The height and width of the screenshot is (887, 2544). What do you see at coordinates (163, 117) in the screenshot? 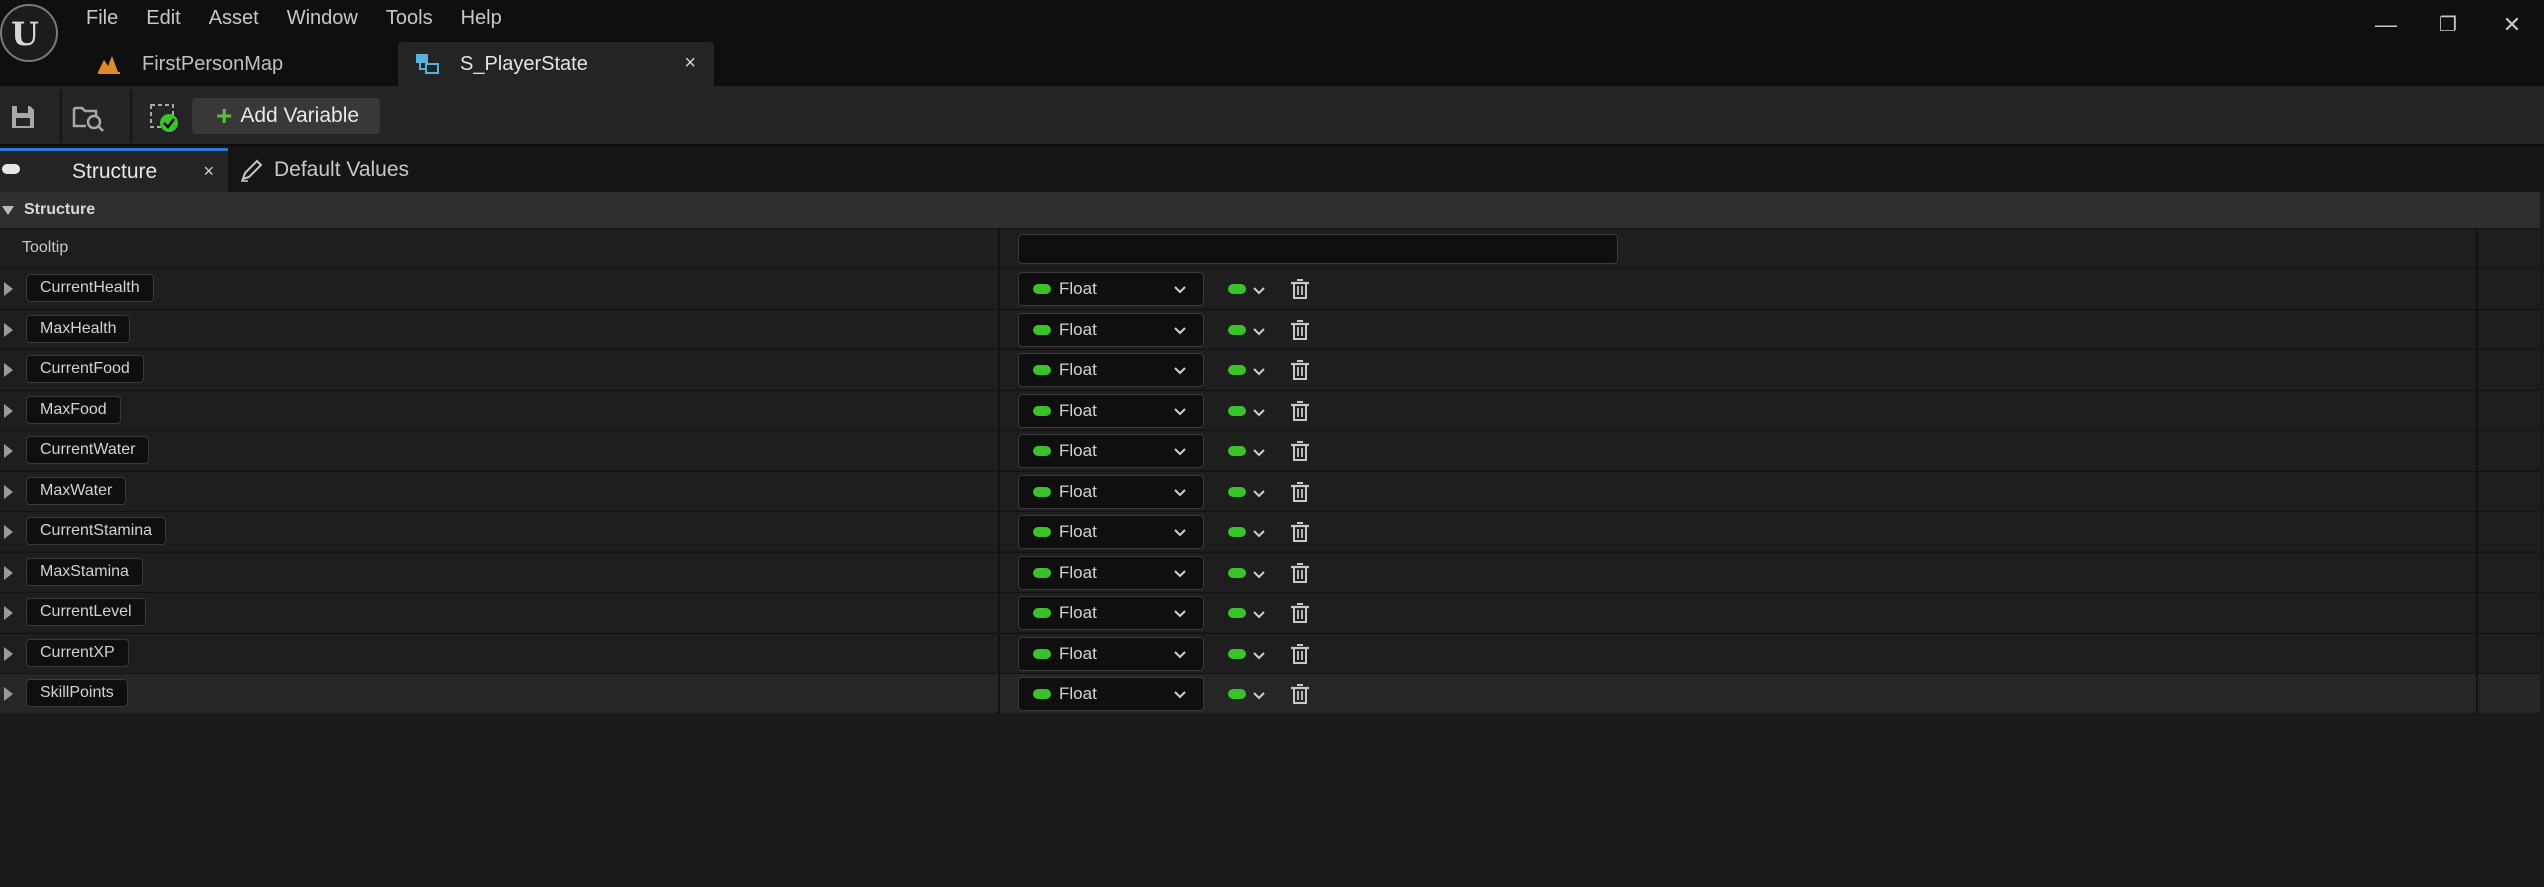
I see `validate-icon` at bounding box center [163, 117].